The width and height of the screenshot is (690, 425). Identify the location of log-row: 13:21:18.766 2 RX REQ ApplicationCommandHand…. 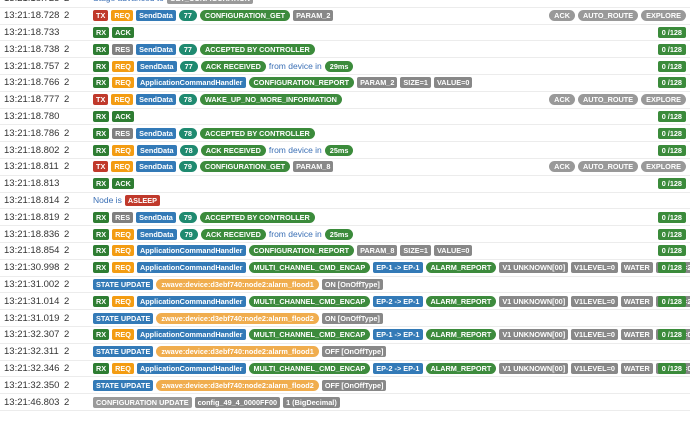
(345, 83).